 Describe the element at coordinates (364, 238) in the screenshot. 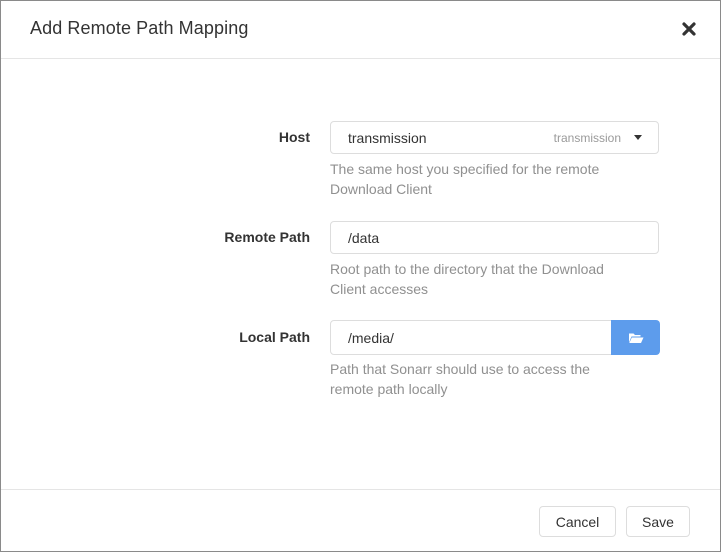

I see `remote-path-value: /data` at that location.